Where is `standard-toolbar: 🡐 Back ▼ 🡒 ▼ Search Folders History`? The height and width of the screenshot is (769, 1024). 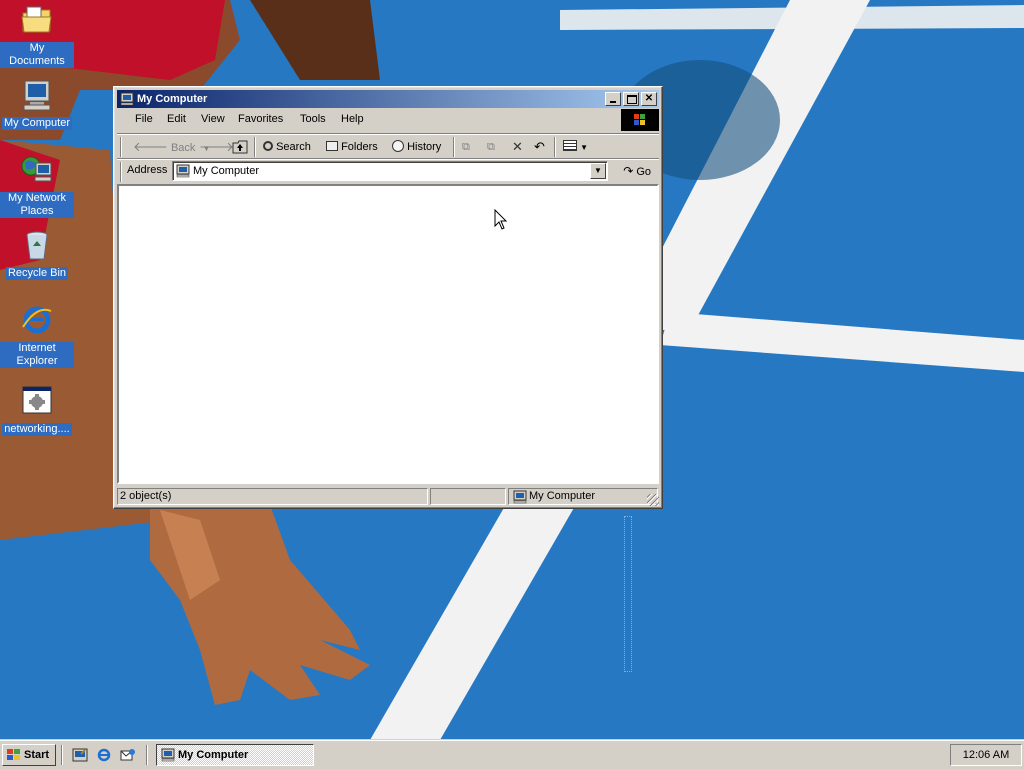 standard-toolbar: 🡐 Back ▼ 🡒 ▼ Search Folders History is located at coordinates (388, 145).